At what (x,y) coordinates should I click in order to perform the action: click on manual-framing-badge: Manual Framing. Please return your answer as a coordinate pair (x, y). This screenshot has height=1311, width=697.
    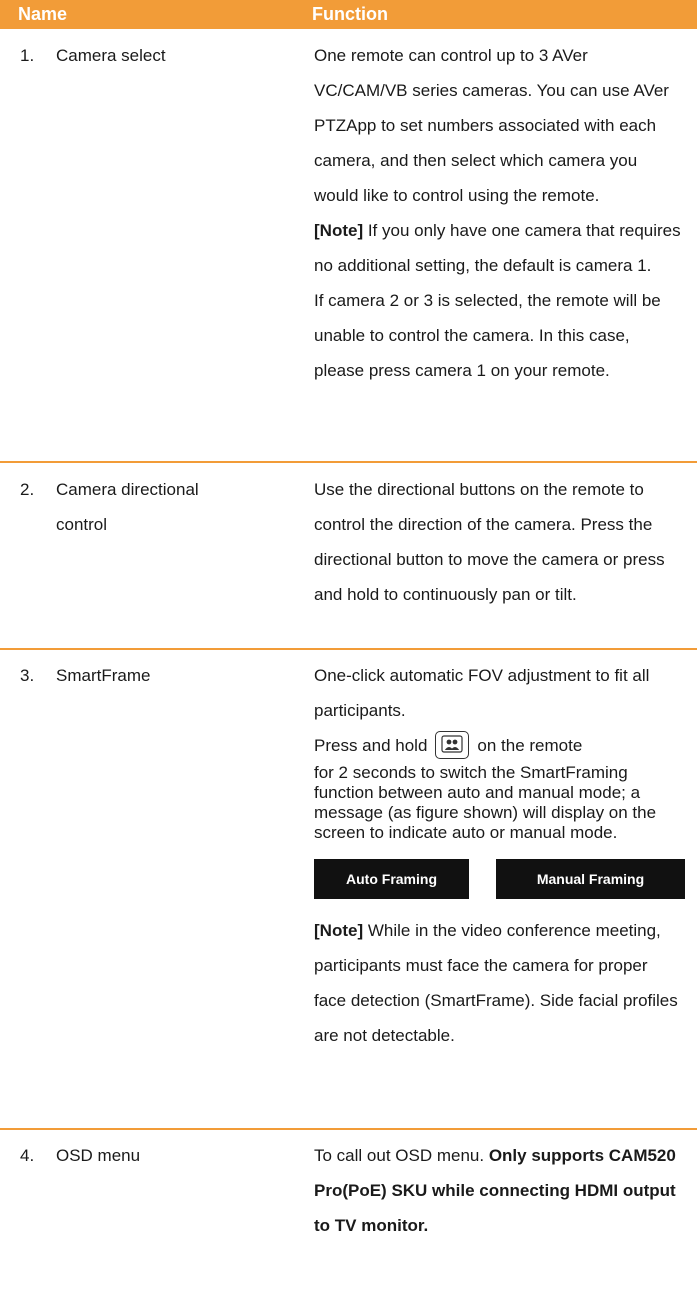
    Looking at the image, I should click on (590, 879).